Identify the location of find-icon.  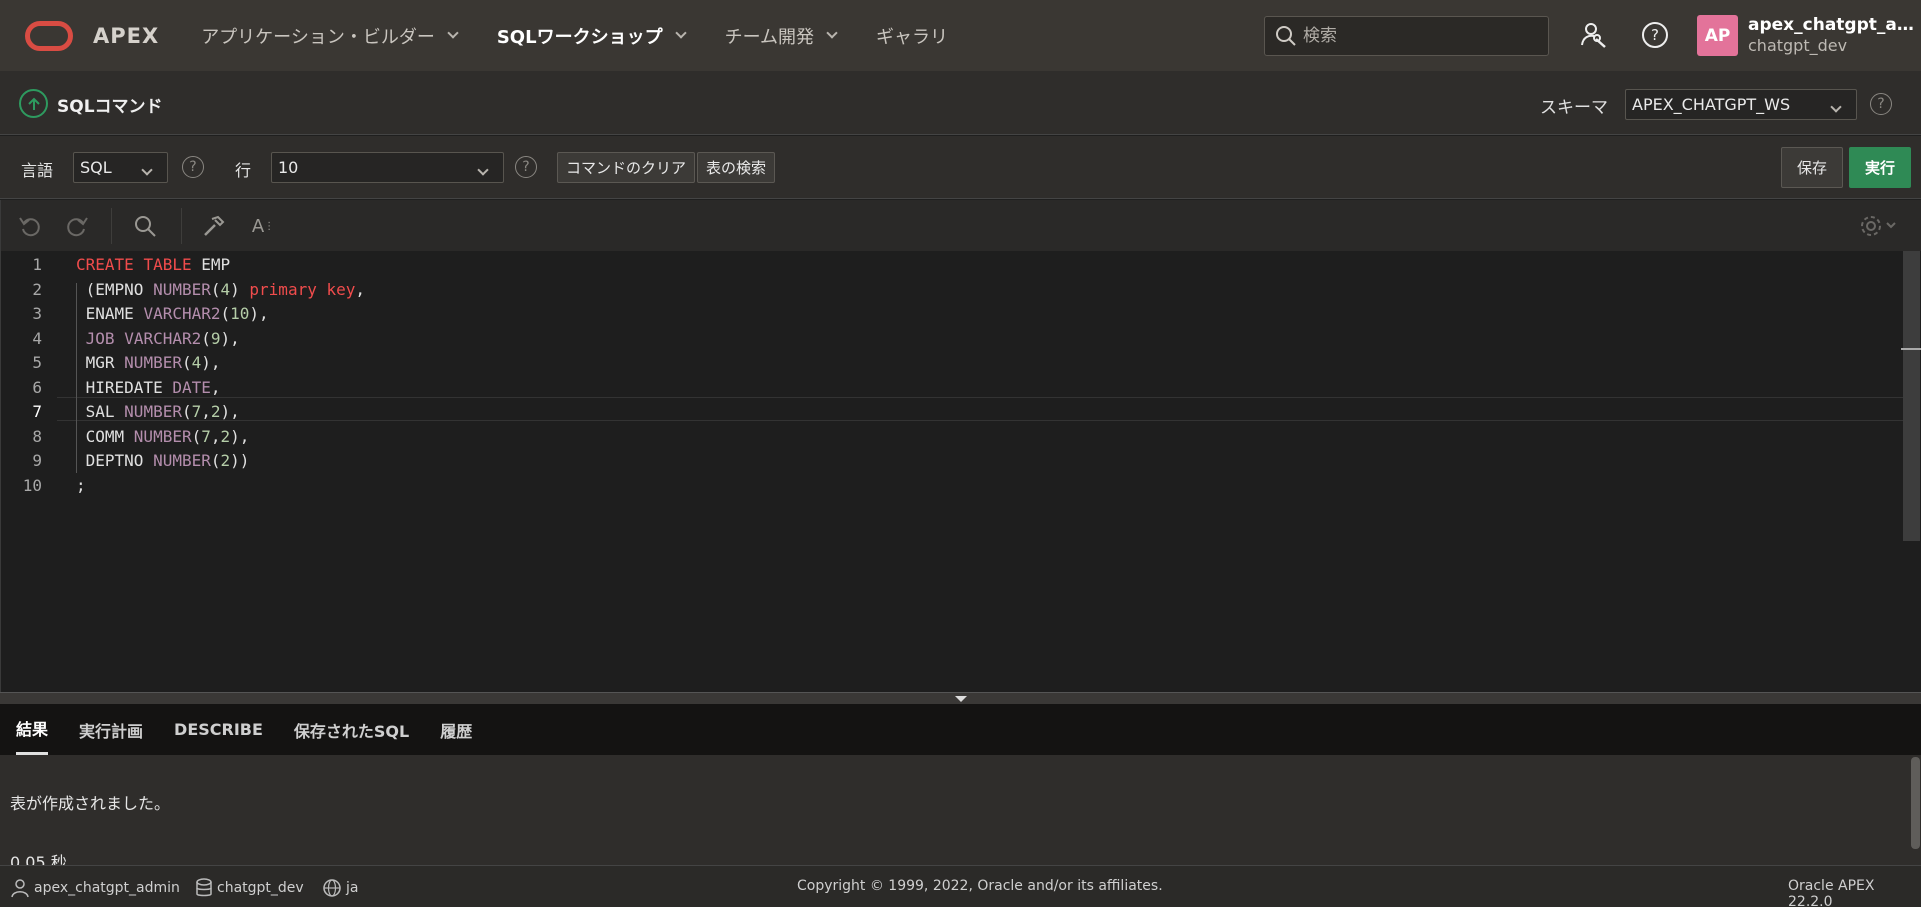
(145, 226).